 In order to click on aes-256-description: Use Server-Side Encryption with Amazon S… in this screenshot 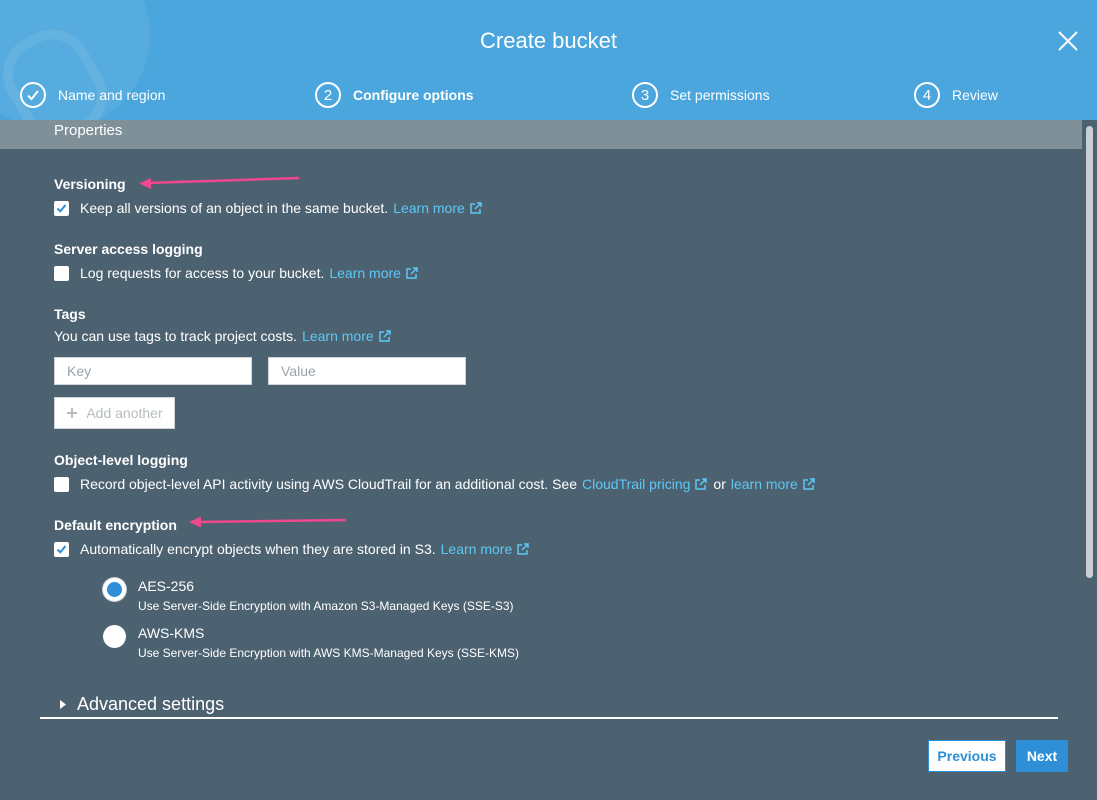, I will do `click(326, 606)`.